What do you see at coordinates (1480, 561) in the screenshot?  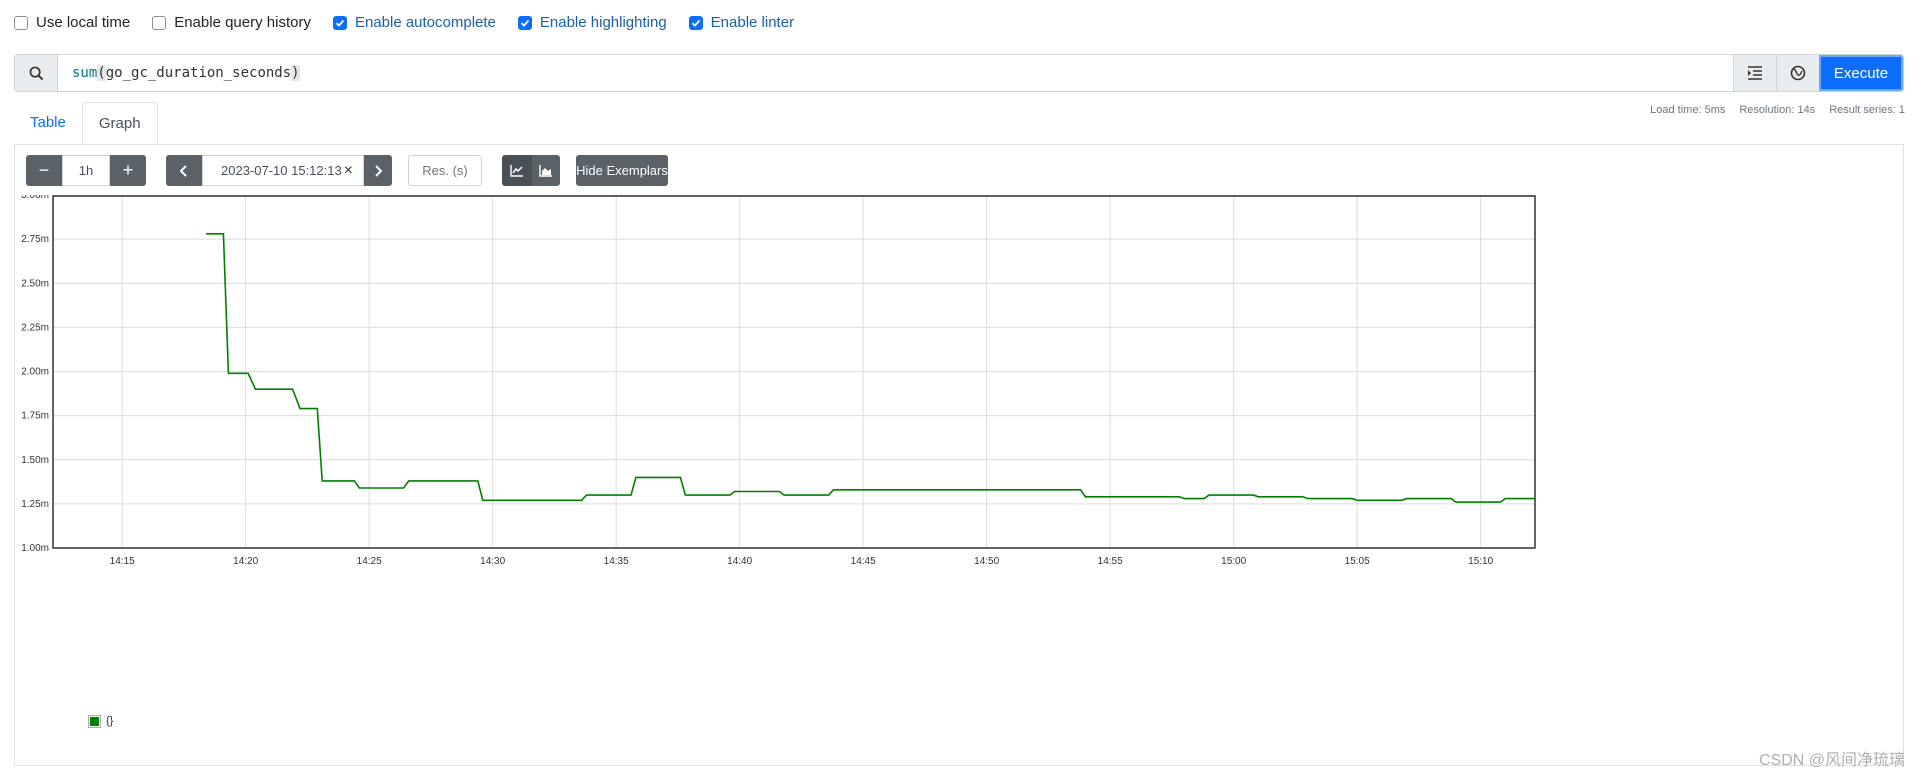 I see `x-tick-label: 15:10` at bounding box center [1480, 561].